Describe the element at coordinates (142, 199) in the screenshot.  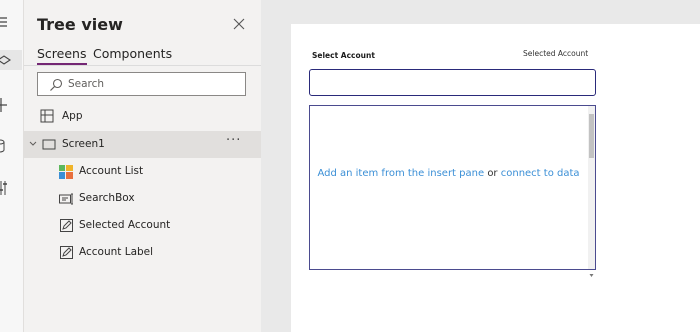
I see `tree-item-searchbox: SearchBox` at that location.